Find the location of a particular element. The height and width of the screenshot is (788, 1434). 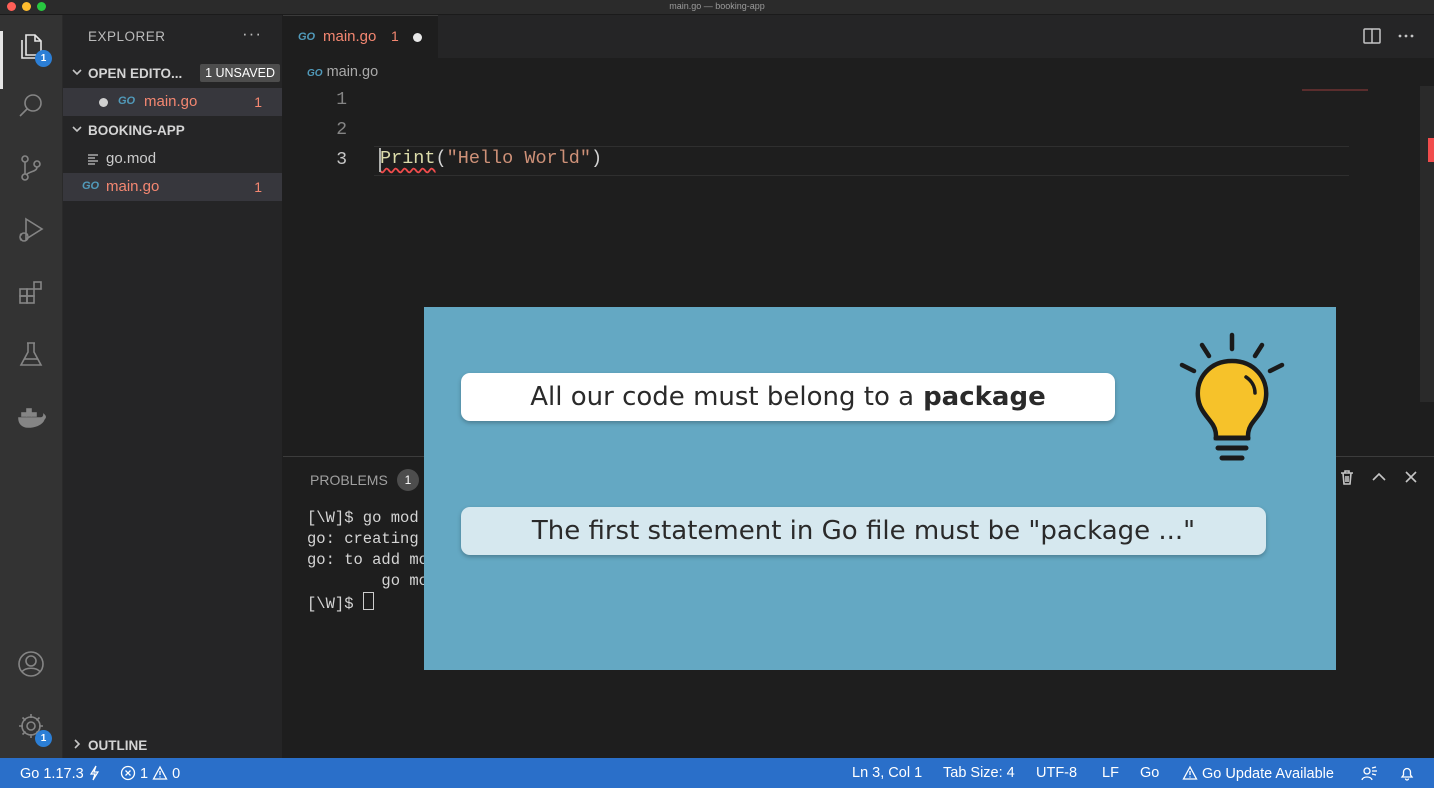

warning-count: 0 is located at coordinates (176, 774).